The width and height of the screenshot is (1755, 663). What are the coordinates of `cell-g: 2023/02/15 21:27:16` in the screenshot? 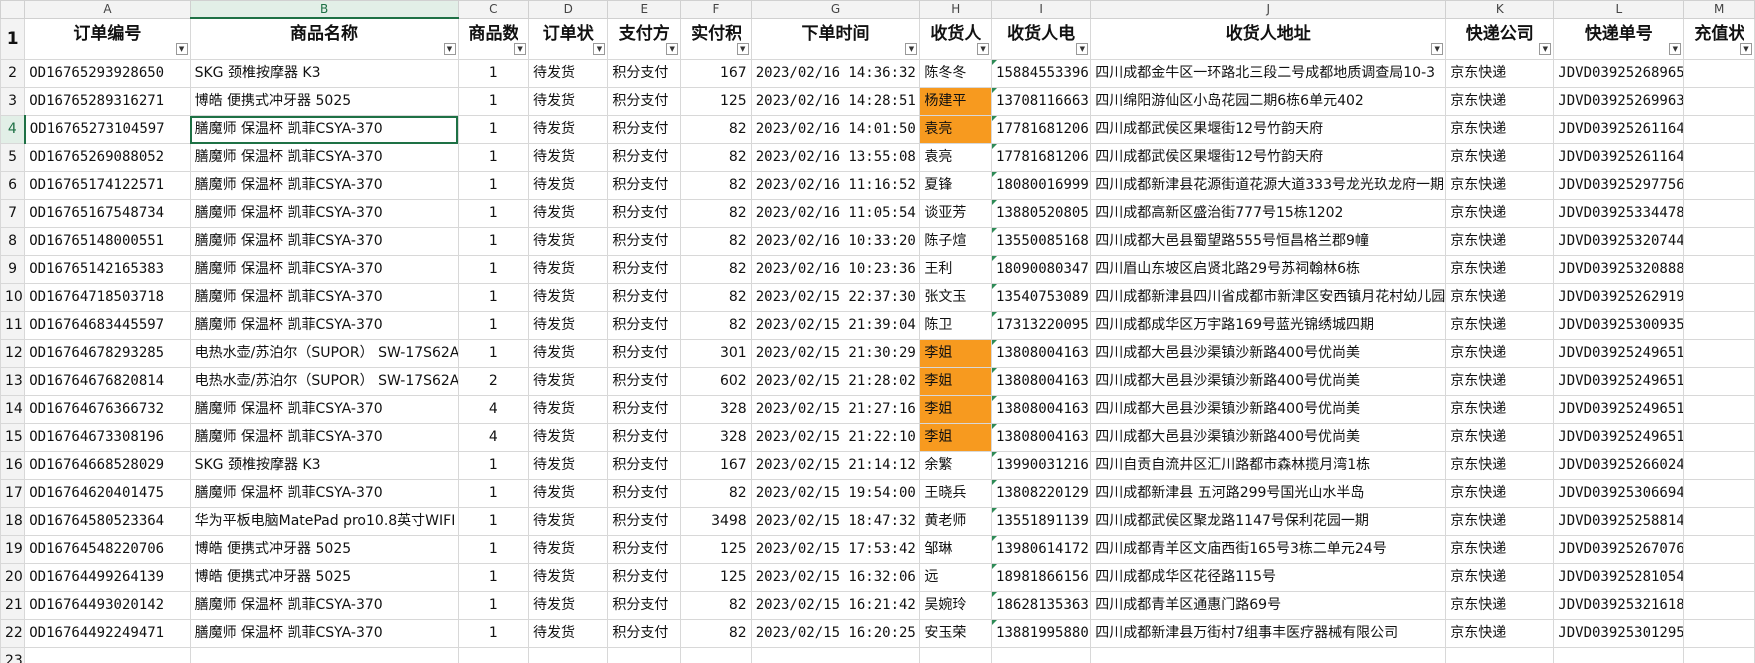 It's located at (835, 409).